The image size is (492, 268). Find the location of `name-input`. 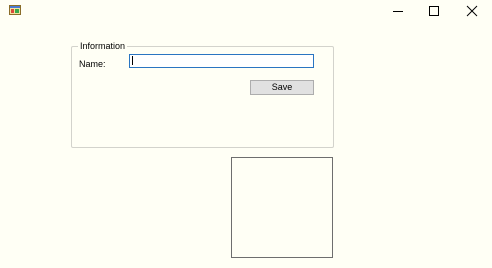

name-input is located at coordinates (221, 61).